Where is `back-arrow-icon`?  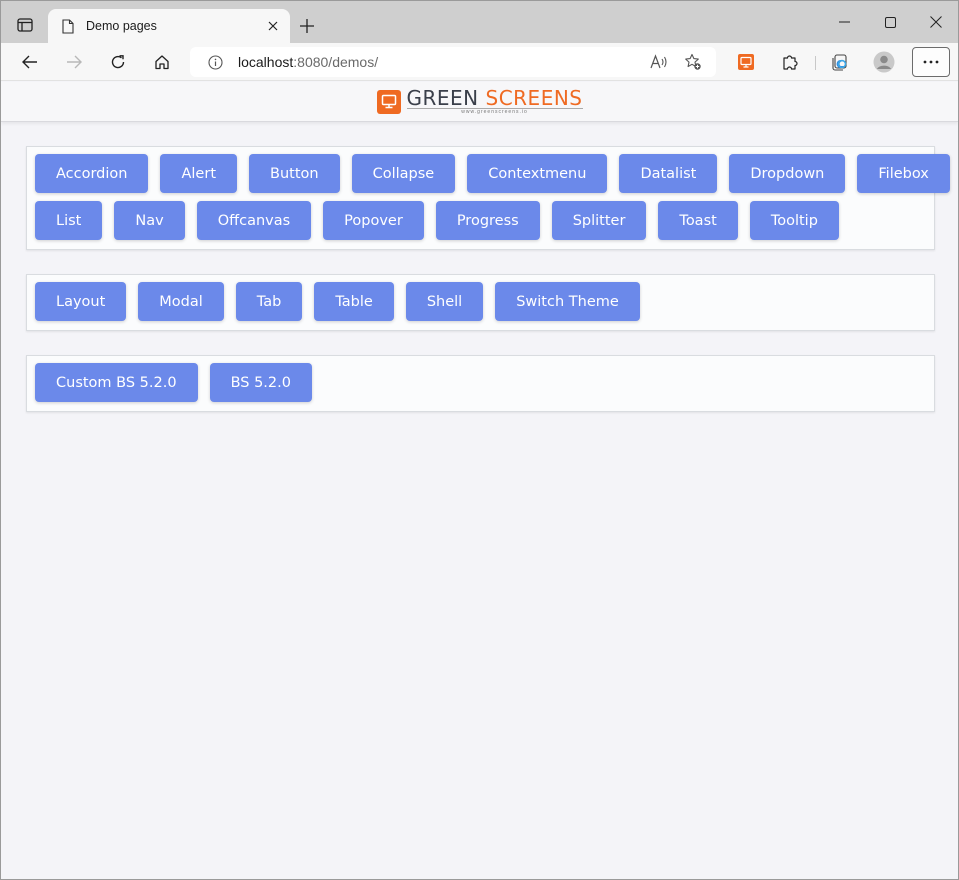
back-arrow-icon is located at coordinates (30, 62).